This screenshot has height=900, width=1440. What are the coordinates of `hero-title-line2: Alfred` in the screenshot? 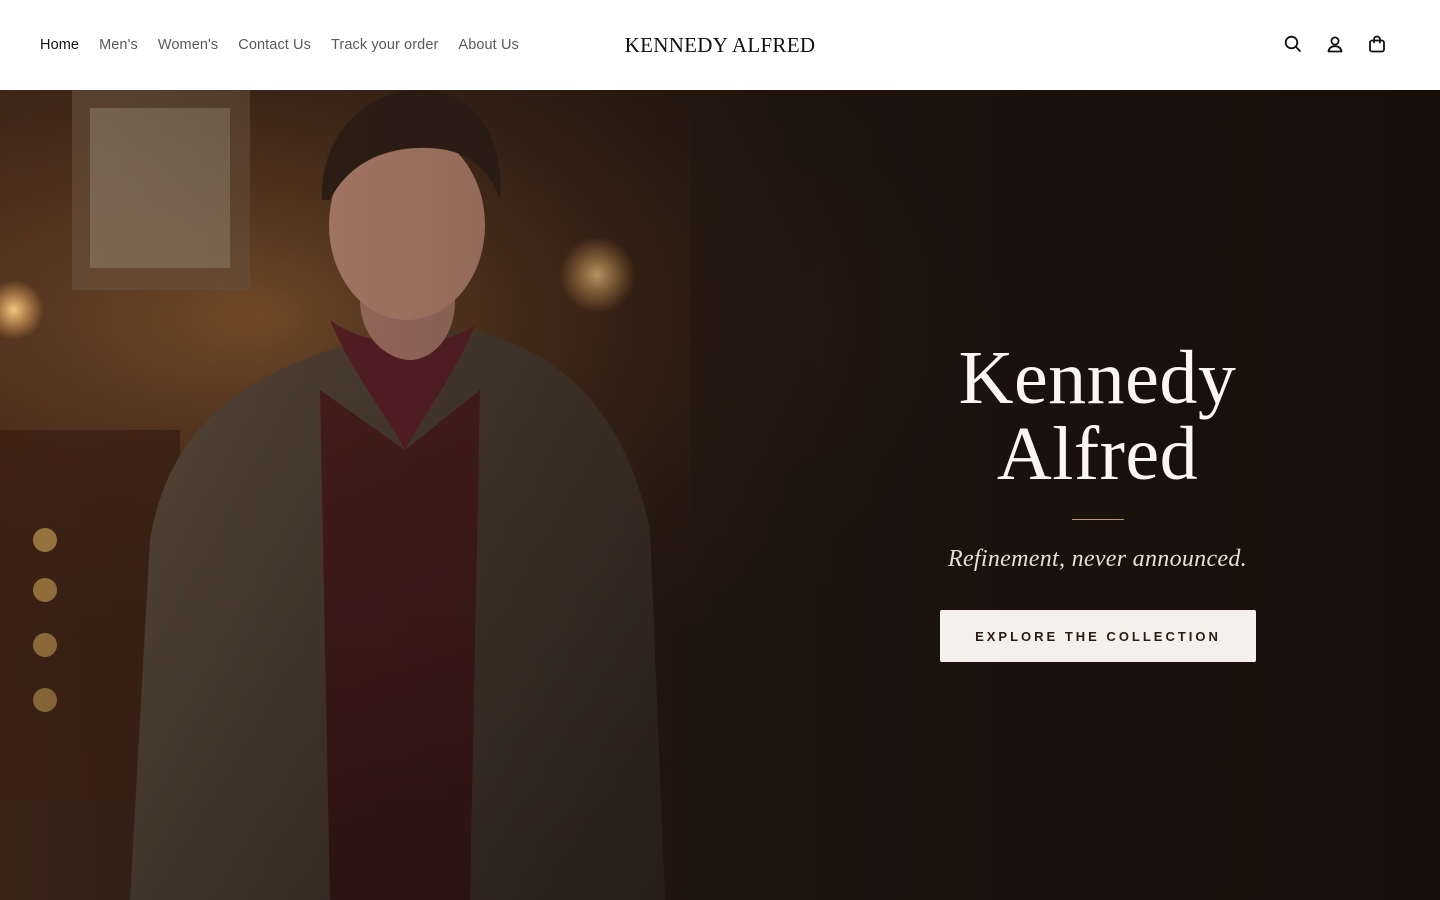 It's located at (1097, 454).